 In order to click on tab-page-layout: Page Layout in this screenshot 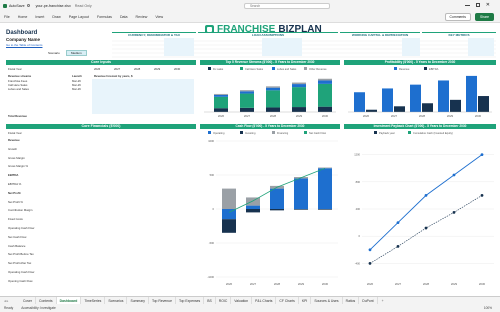, I will do `click(79, 17)`.